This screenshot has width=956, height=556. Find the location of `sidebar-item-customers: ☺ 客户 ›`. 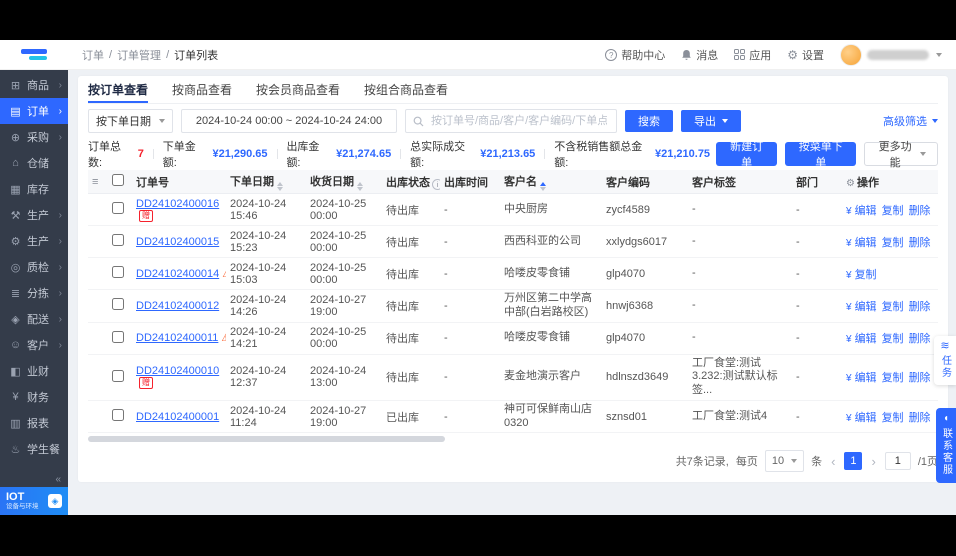

sidebar-item-customers: ☺ 客户 › is located at coordinates (34, 345).